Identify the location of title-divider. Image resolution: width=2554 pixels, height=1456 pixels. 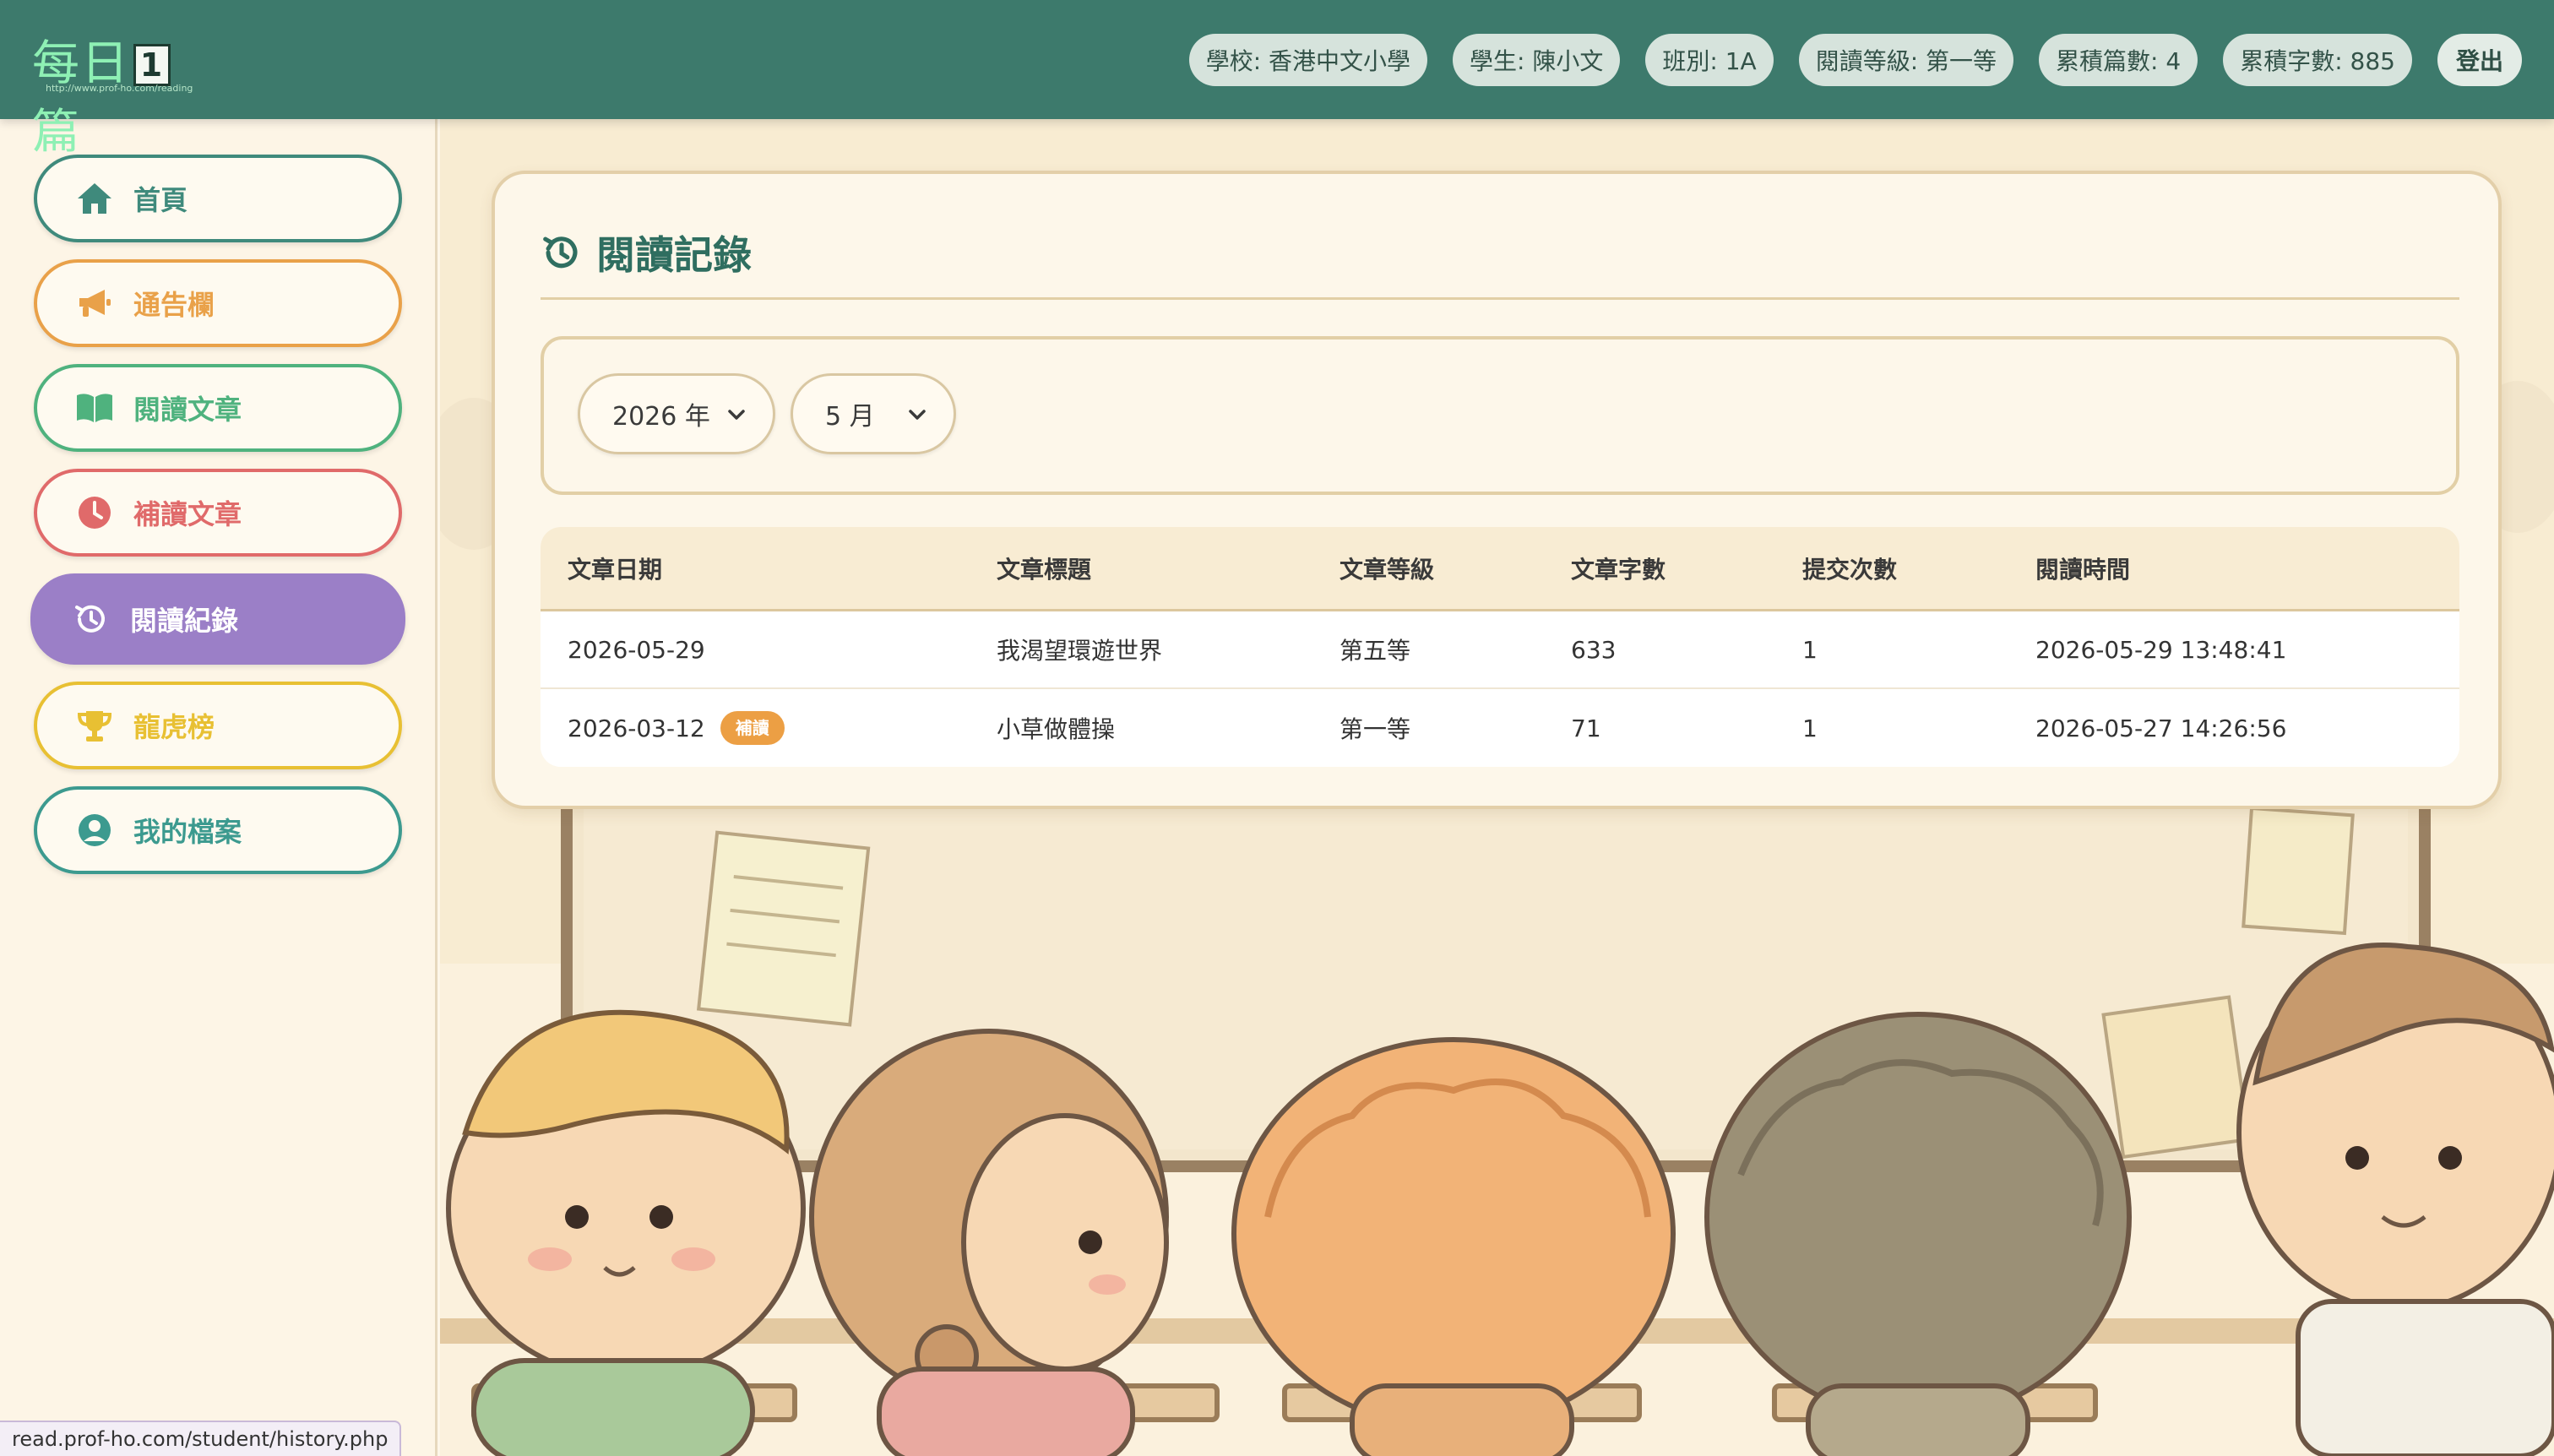
(1500, 298).